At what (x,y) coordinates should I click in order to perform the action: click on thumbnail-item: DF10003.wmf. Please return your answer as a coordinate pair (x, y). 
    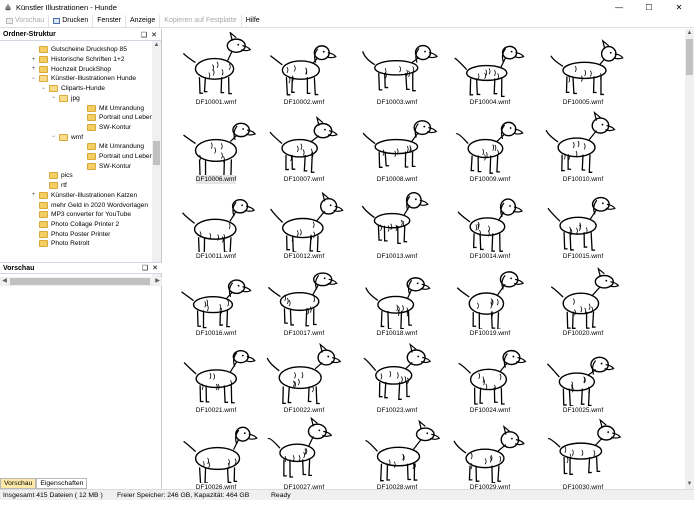
    Looking at the image, I should click on (397, 70).